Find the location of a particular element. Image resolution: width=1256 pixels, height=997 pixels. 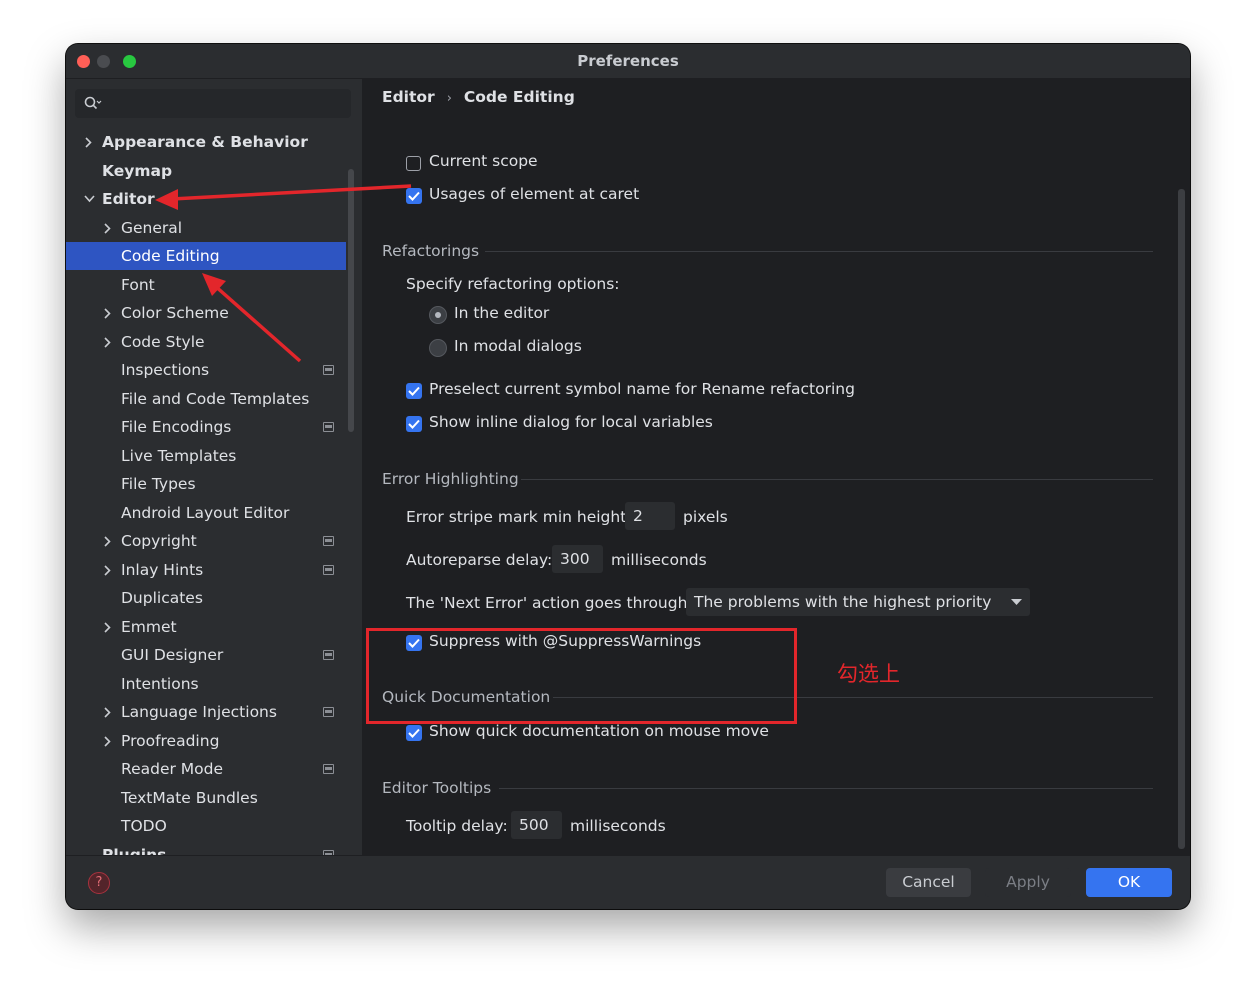

highlight-box is located at coordinates (581, 676).